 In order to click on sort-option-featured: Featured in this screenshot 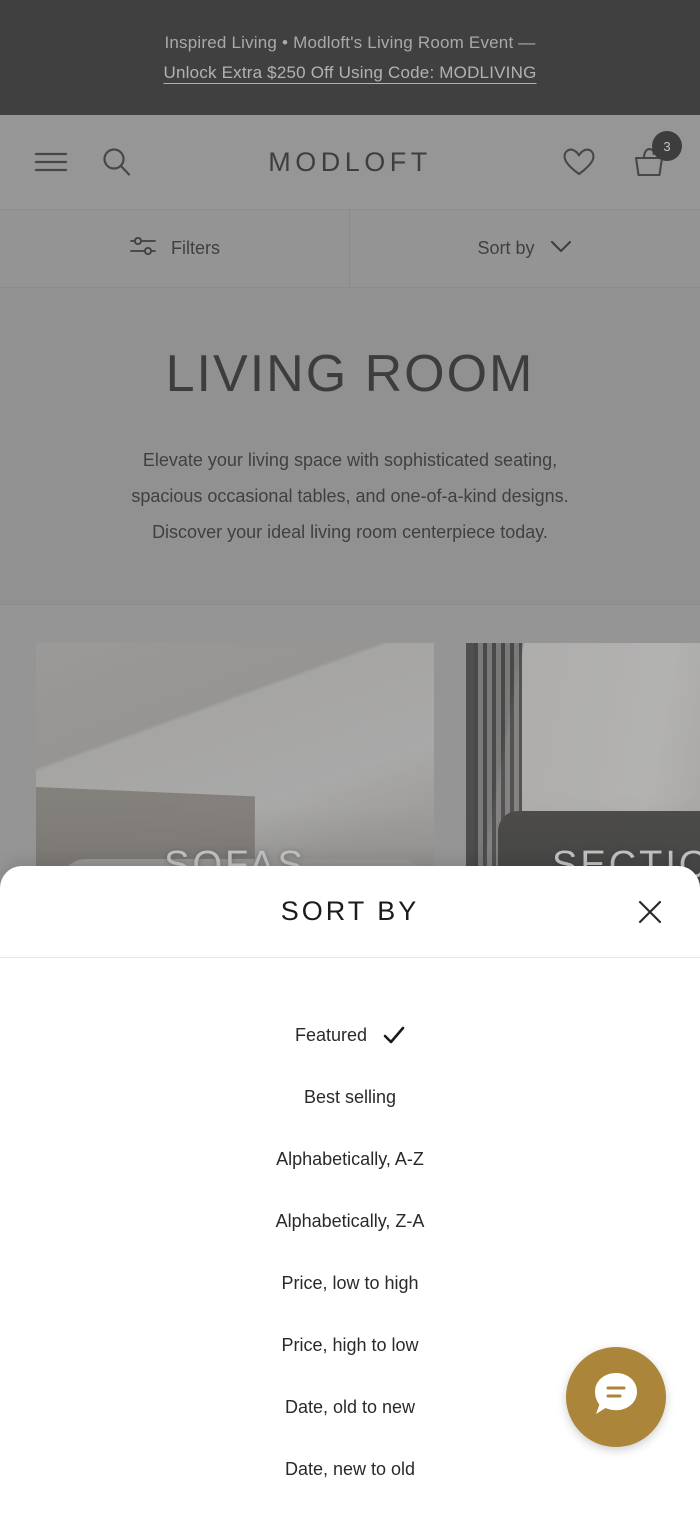, I will do `click(350, 1035)`.